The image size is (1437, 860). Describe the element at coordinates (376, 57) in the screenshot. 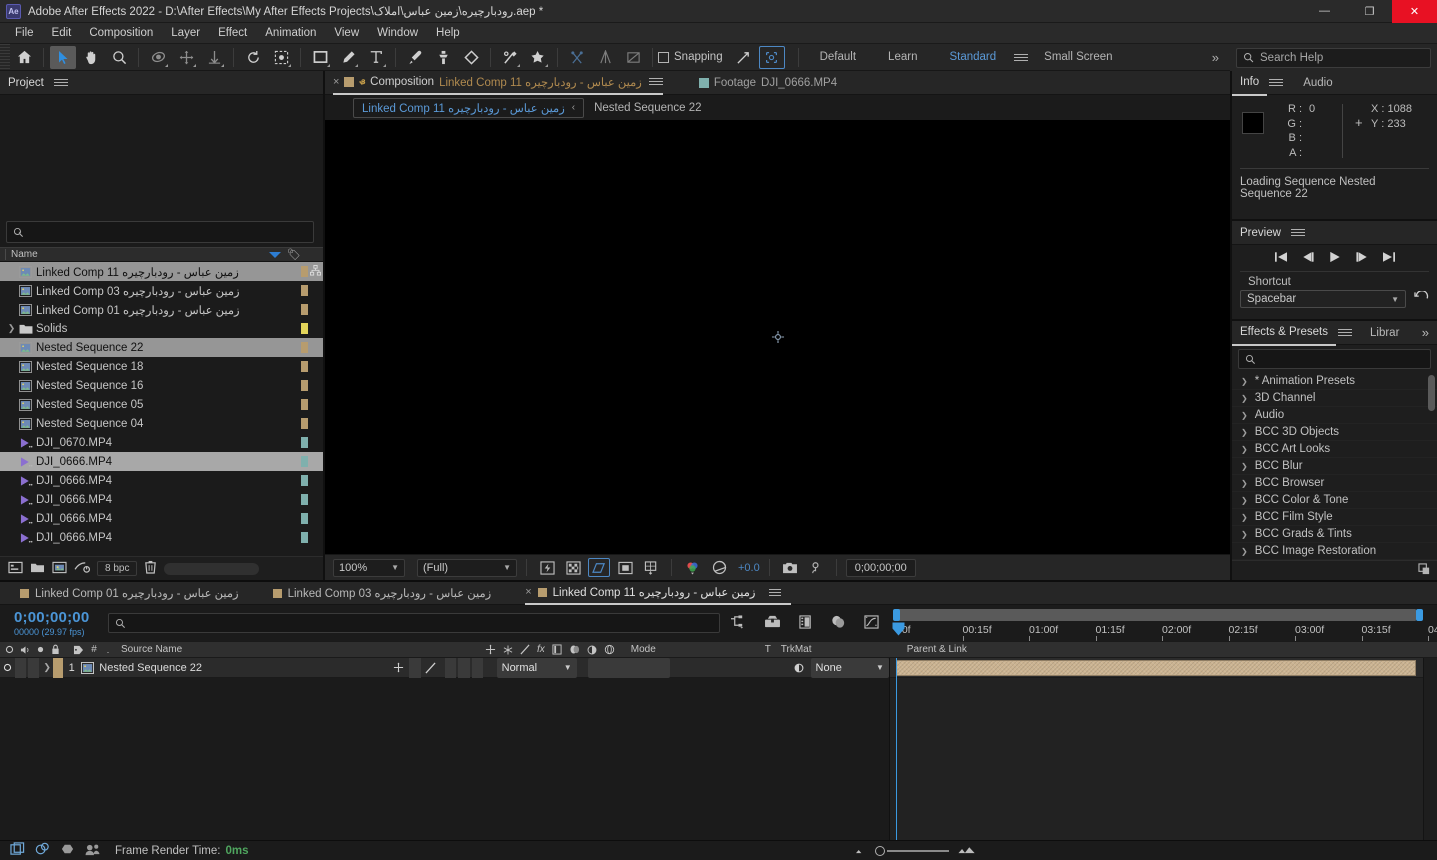

I see `type-tool-icon` at that location.